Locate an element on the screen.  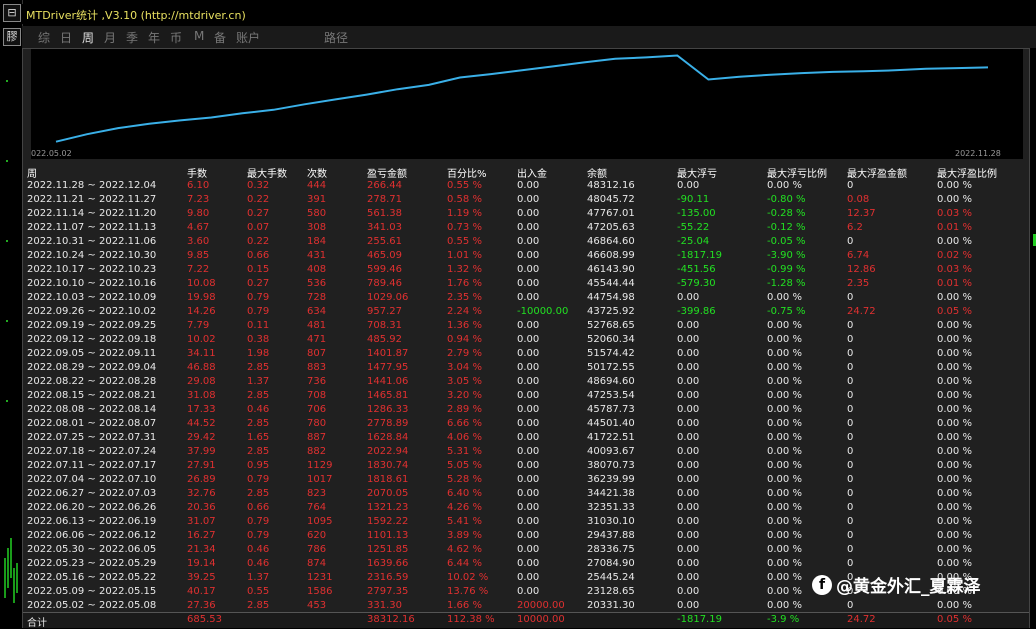
minimize-icon: ⊟ is located at coordinates (12, 13).